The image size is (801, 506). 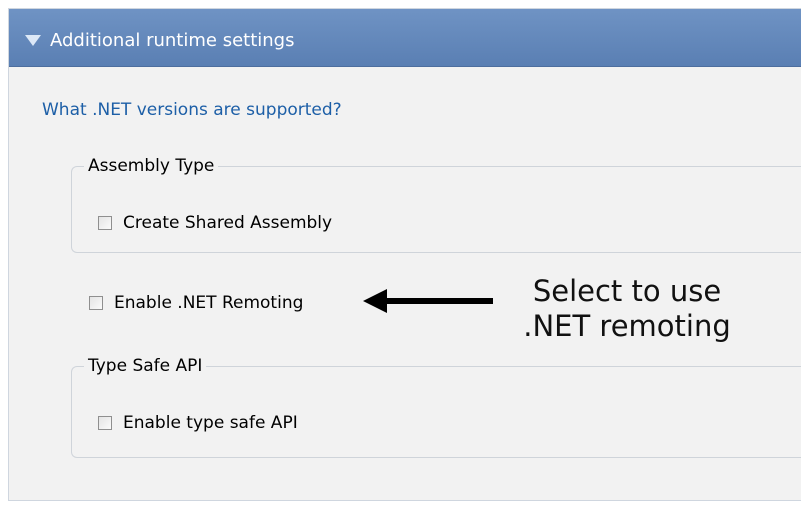 I want to click on enable-remoting-option: Enable .NET Remoting, so click(x=196, y=303).